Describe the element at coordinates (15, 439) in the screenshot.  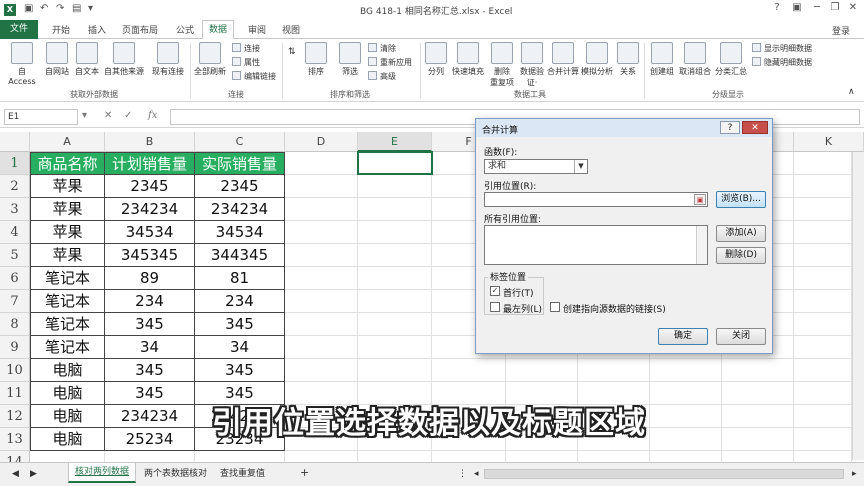
I see `row-header: 13` at that location.